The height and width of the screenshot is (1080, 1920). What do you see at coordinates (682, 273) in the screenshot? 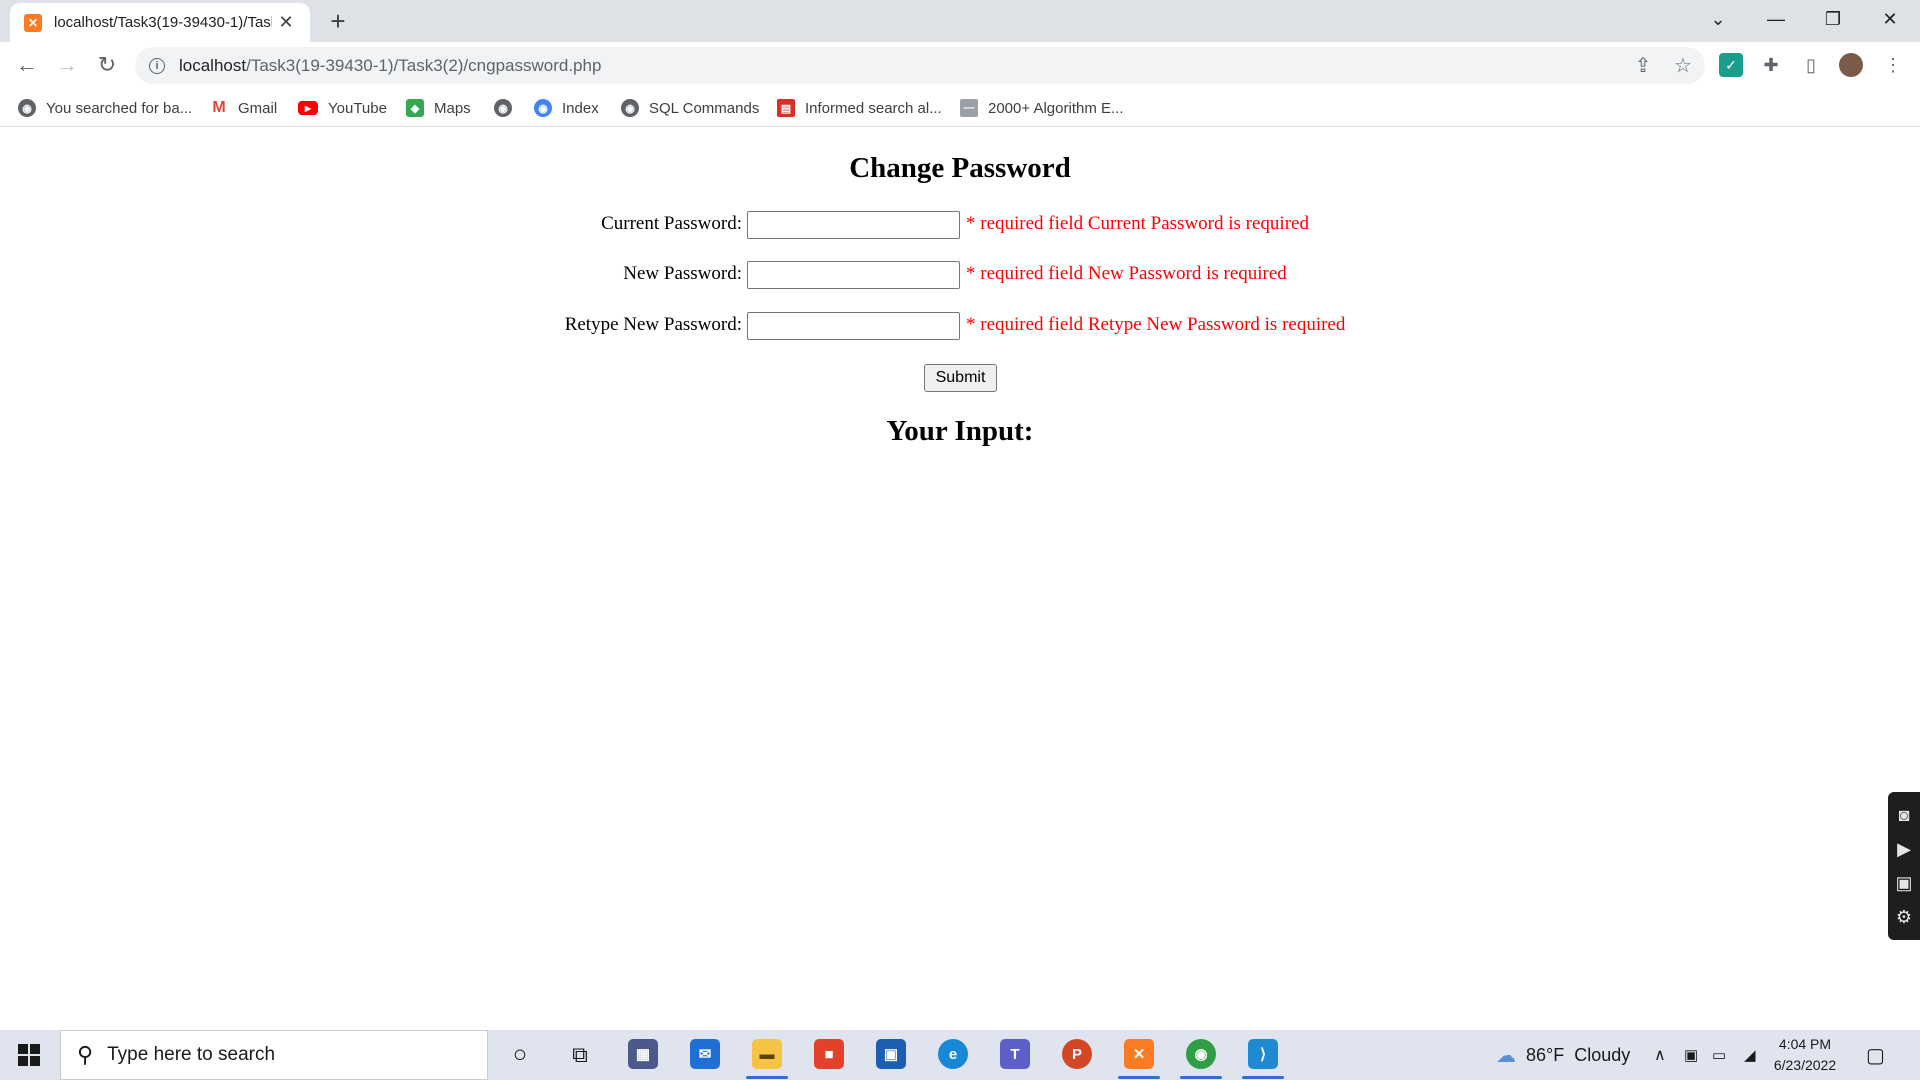
I see `new-password-label: New Password:` at bounding box center [682, 273].